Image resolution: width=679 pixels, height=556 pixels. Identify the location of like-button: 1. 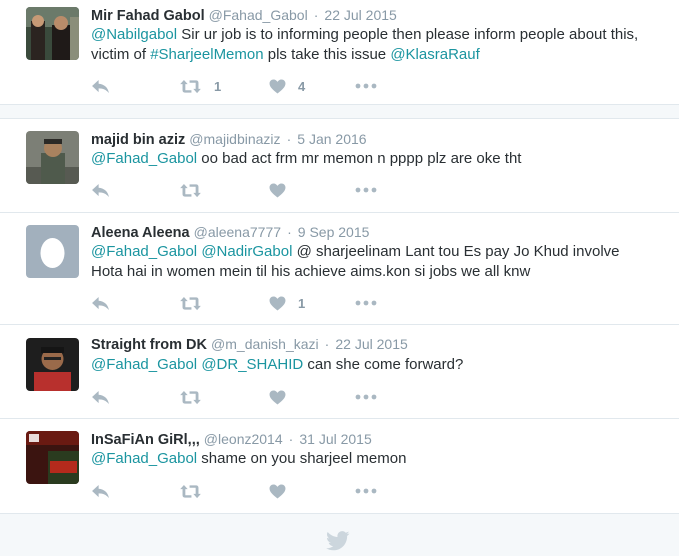
(287, 303).